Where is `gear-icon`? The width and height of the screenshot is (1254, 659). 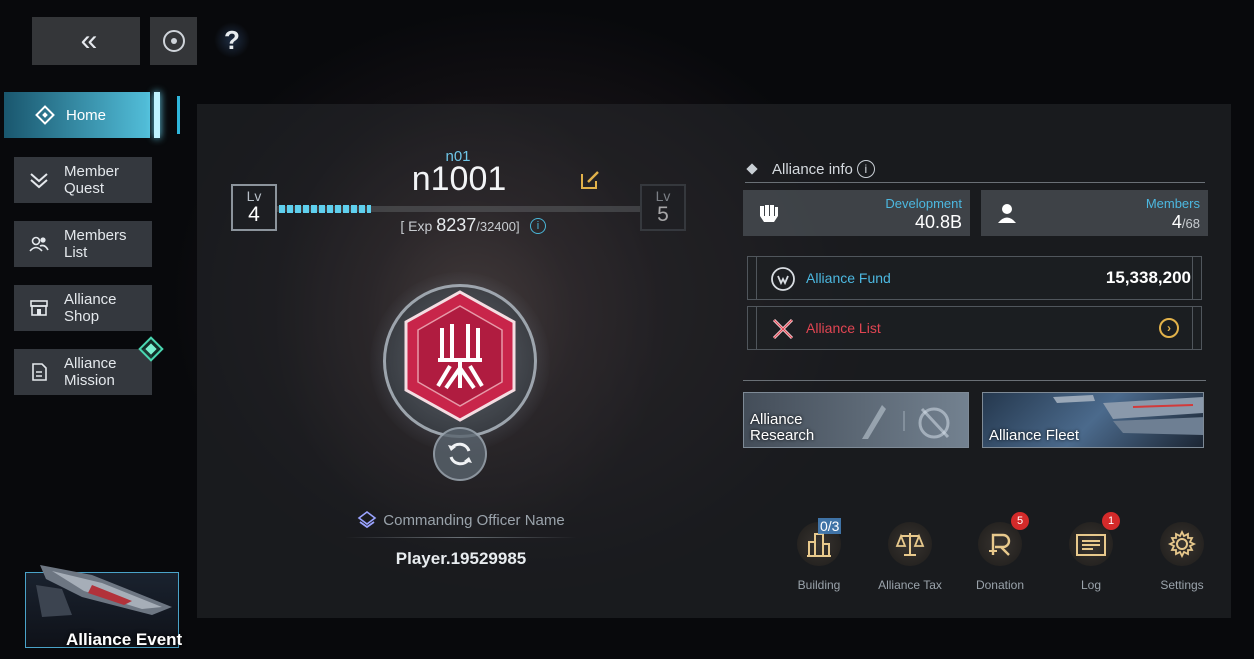
gear-icon is located at coordinates (1182, 544).